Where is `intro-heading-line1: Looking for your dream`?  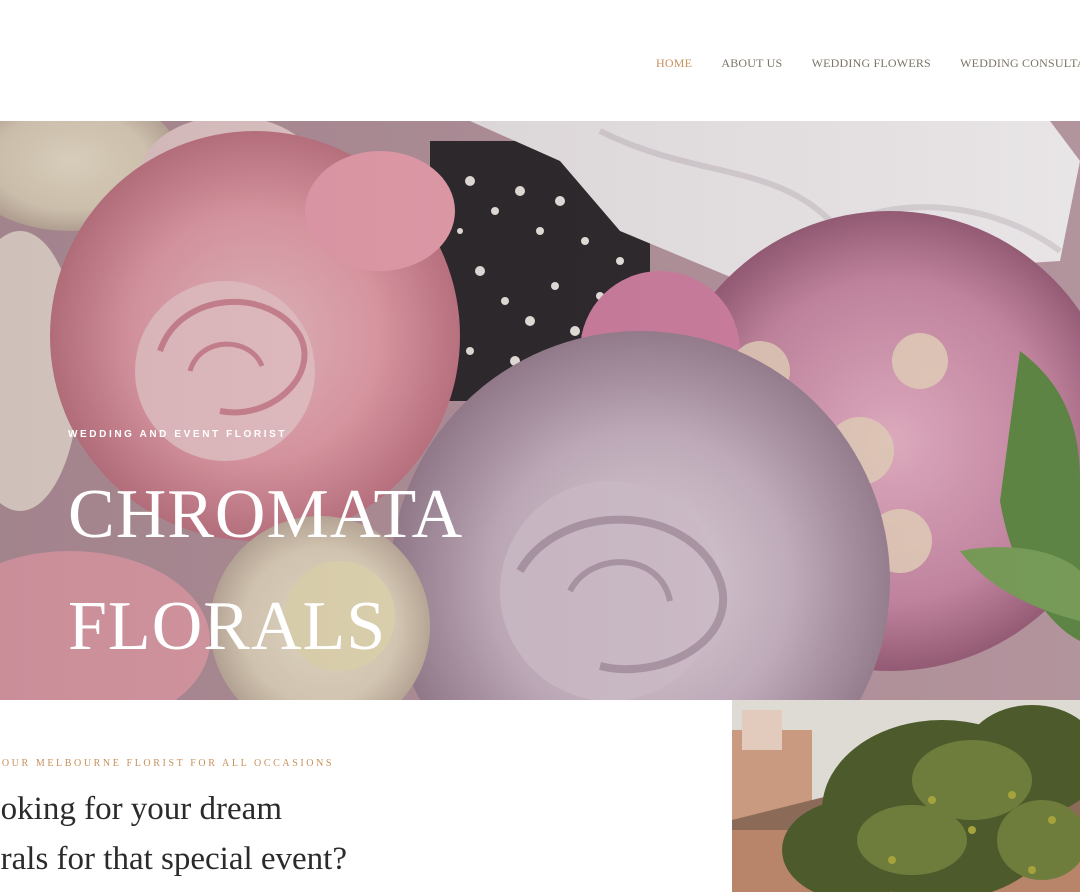
intro-heading-line1: Looking for your dream is located at coordinates (141, 809).